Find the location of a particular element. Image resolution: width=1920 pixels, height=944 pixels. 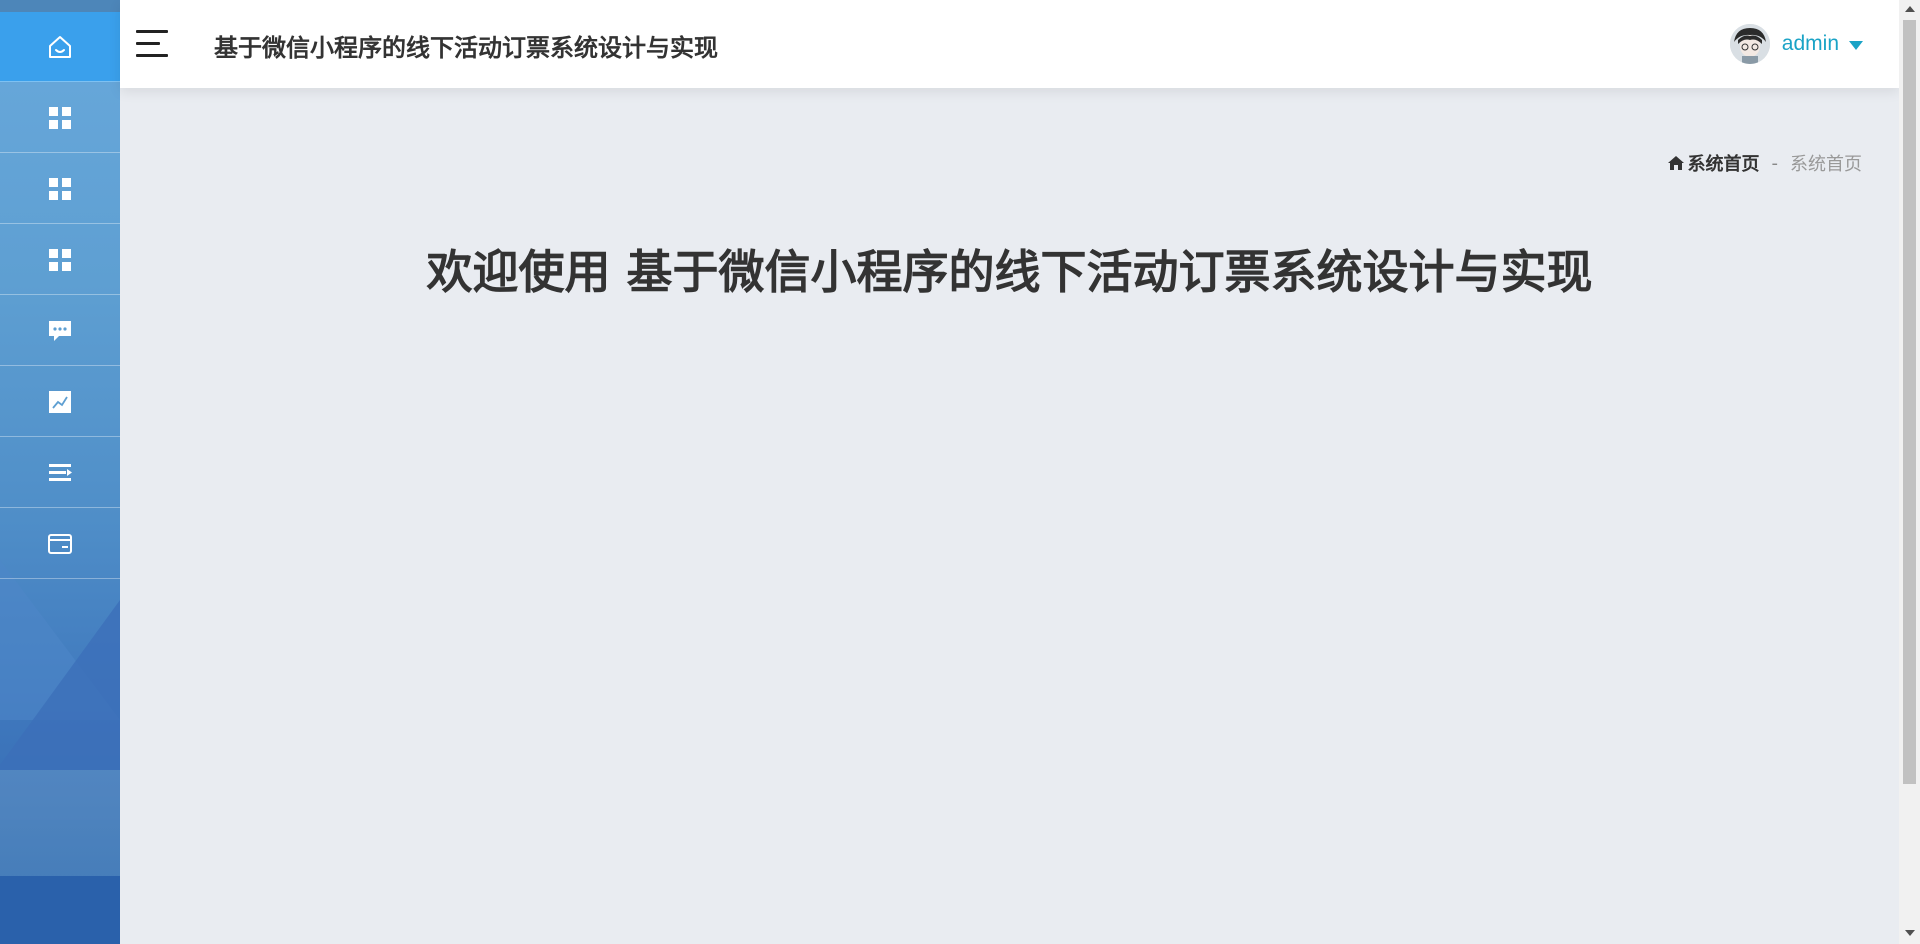

scrollbar-thumb is located at coordinates (1909, 402).